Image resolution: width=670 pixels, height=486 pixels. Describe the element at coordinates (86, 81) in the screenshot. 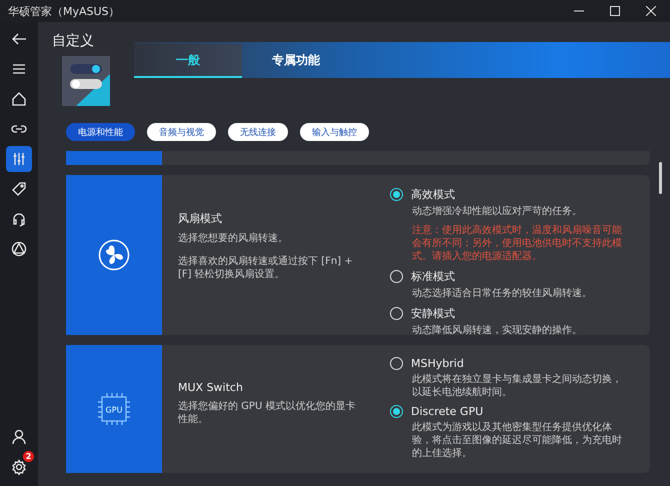

I see `toggle-illustration-drawing` at that location.